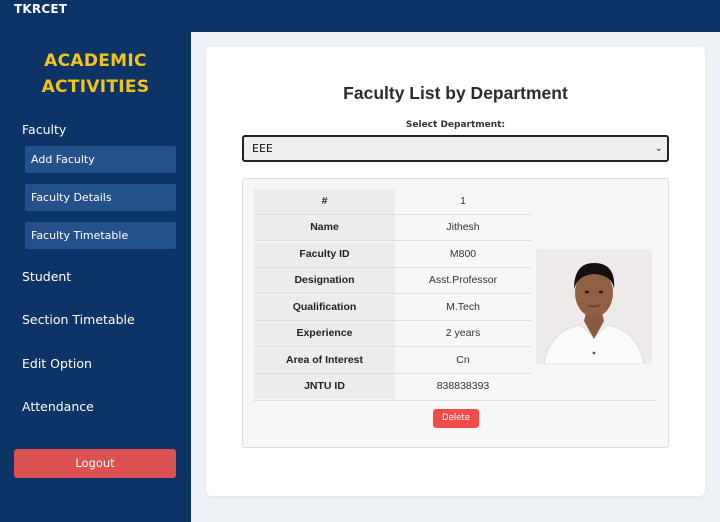 The height and width of the screenshot is (522, 720). I want to click on sidebar-item-section-timetable: Section Timetable, so click(78, 319).